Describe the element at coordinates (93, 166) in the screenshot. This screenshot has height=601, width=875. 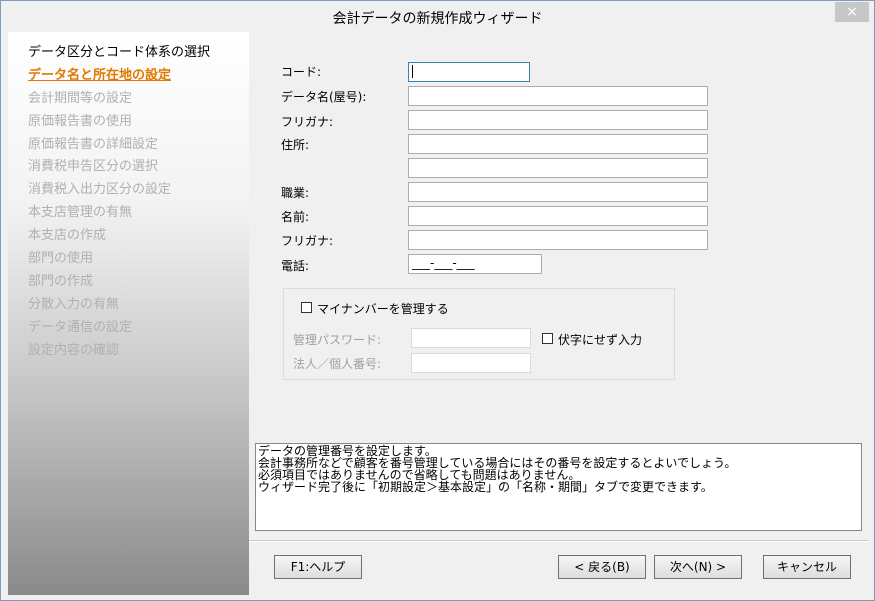
I see `step-tax-filing: 消費税申告区分の選択` at that location.